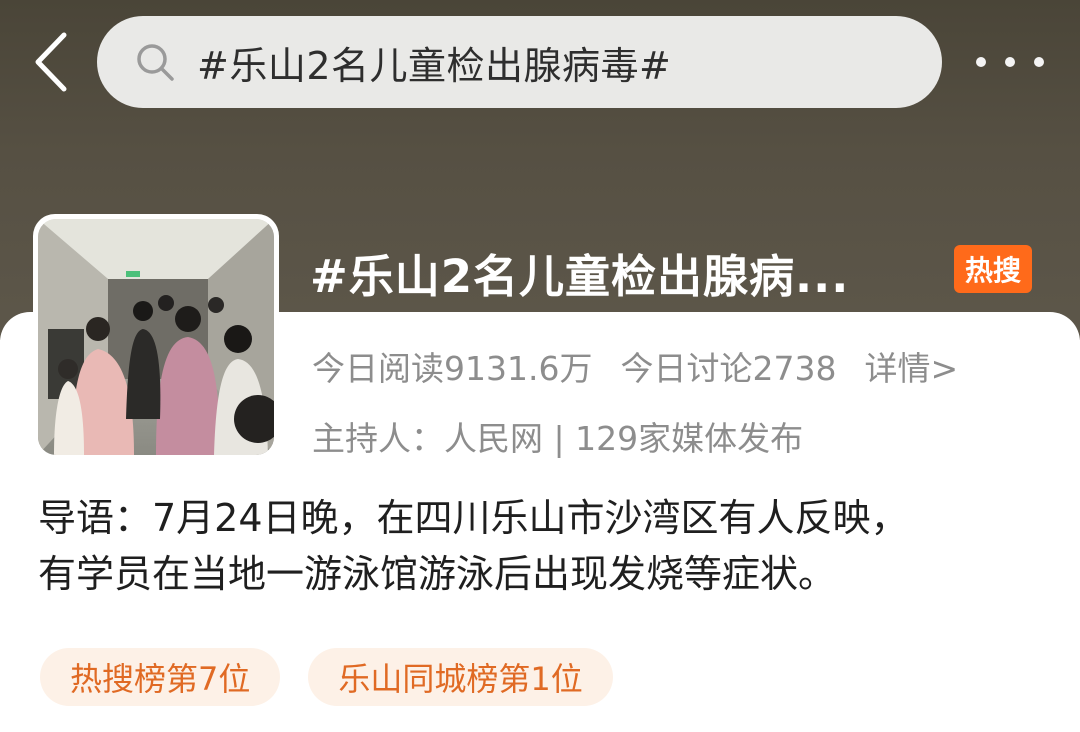 Image resolution: width=1080 pixels, height=732 pixels. Describe the element at coordinates (437, 574) in the screenshot. I see `intro-line-2: 有学员在当地一游泳馆游泳后出现发烧等症状。` at that location.